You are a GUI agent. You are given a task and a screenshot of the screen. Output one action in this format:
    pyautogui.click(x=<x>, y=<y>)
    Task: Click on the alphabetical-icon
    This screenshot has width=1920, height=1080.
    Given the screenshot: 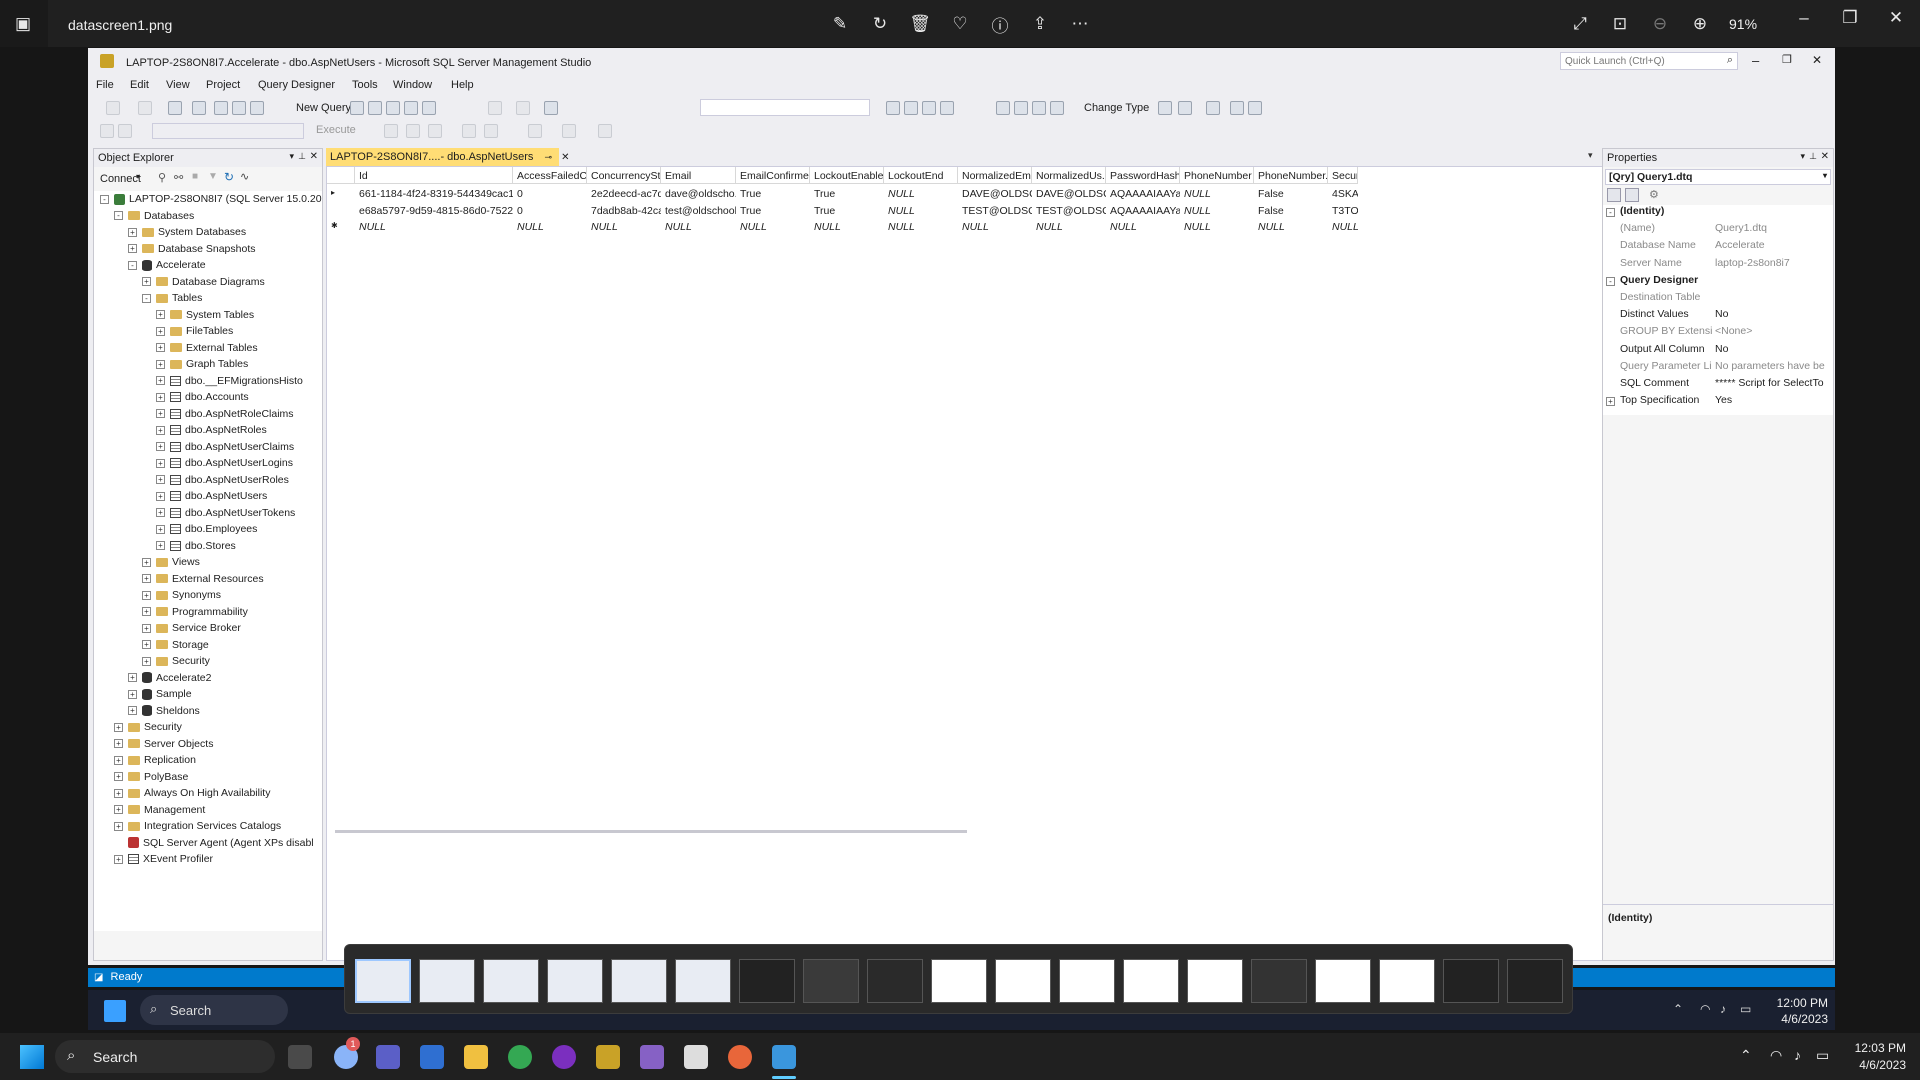 What is the action you would take?
    pyautogui.click(x=1632, y=195)
    